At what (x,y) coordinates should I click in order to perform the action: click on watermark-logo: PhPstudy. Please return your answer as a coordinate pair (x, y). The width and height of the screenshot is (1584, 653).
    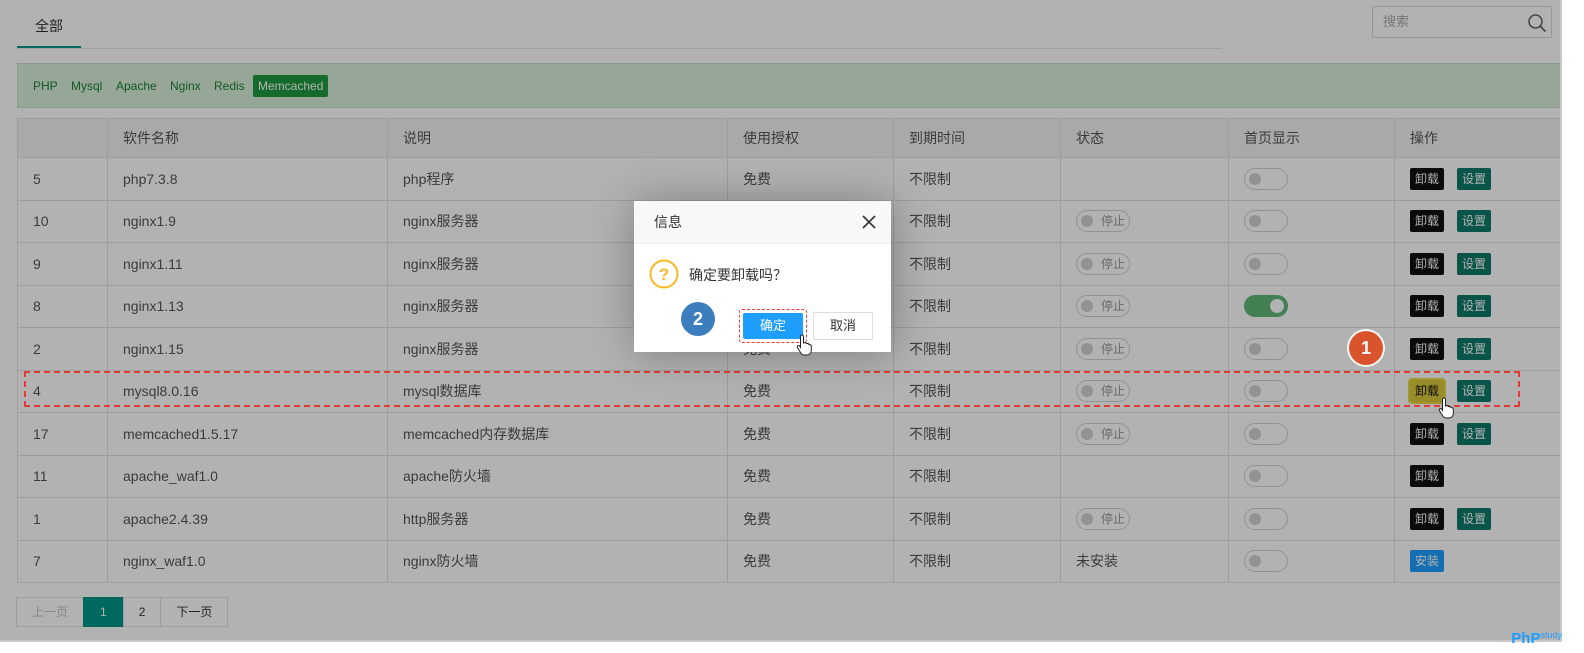
    Looking at the image, I should click on (1536, 638).